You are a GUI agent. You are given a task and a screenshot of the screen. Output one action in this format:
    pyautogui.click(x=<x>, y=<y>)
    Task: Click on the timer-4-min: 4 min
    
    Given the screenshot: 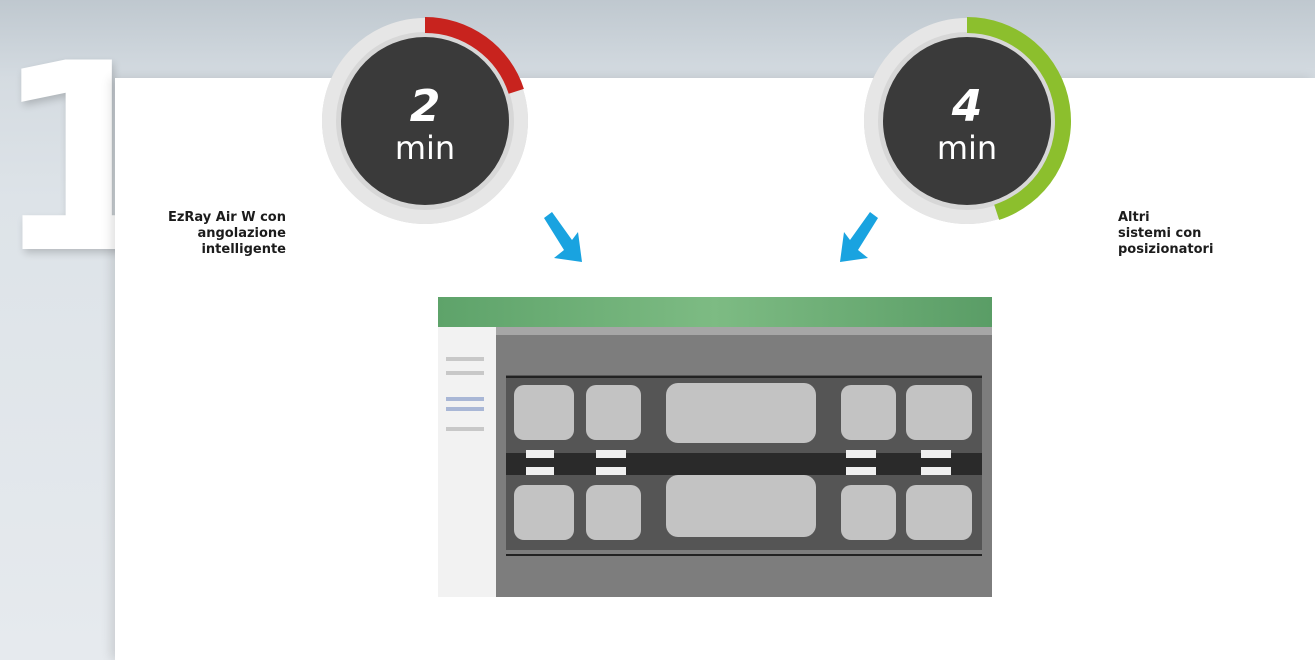 What is the action you would take?
    pyautogui.click(x=967, y=121)
    